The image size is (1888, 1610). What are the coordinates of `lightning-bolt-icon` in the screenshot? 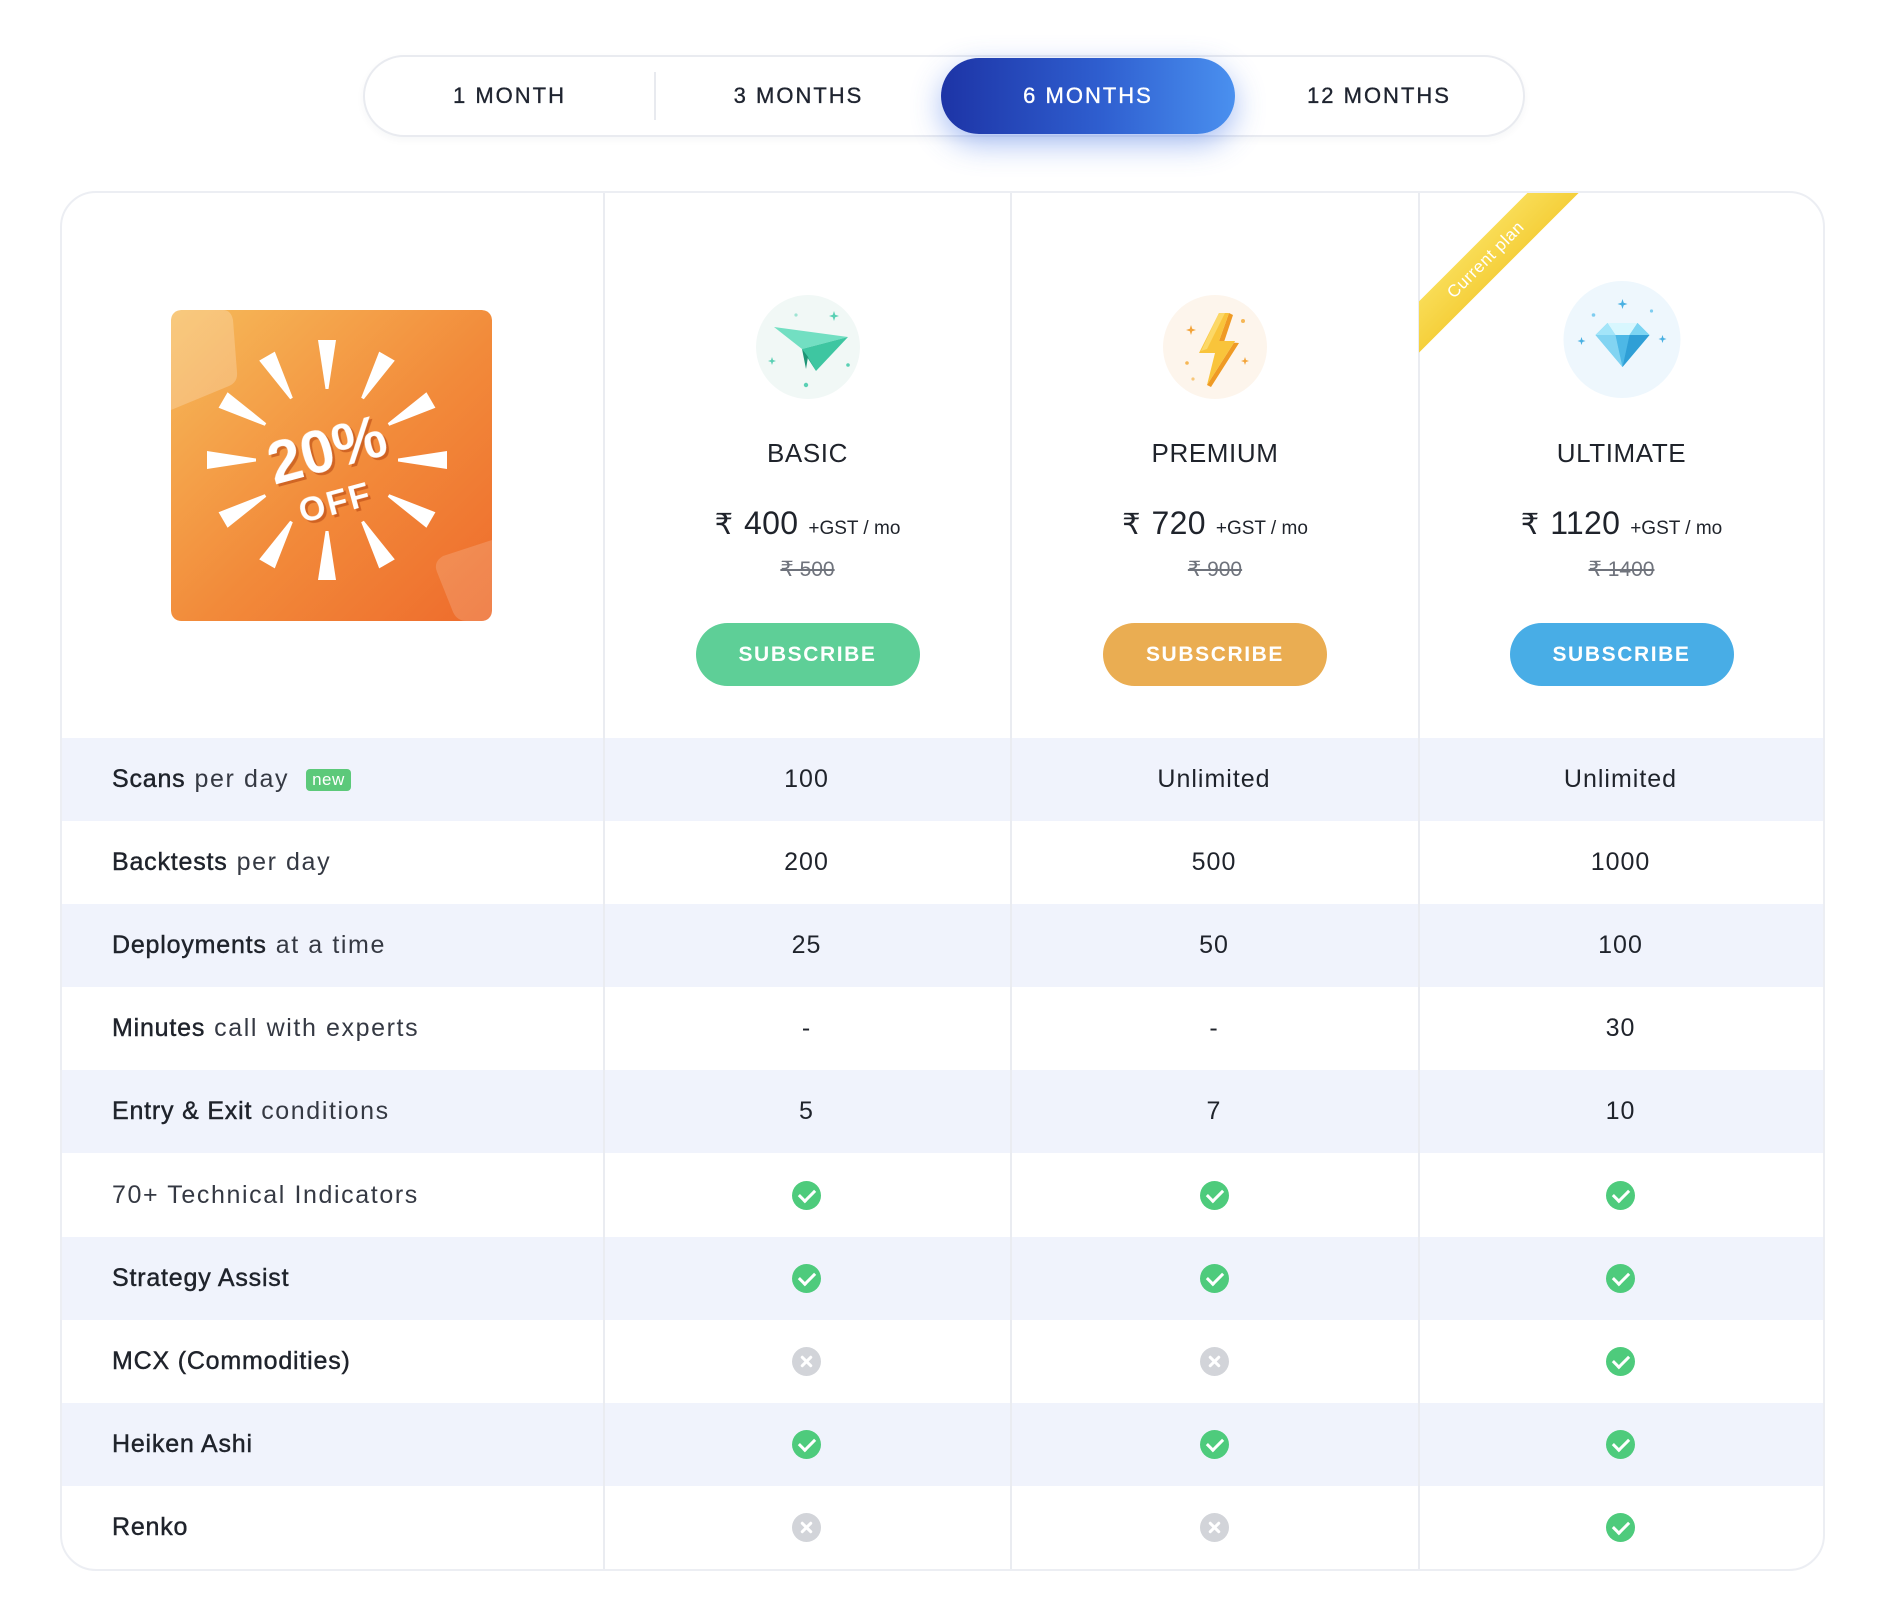 It's located at (1215, 347).